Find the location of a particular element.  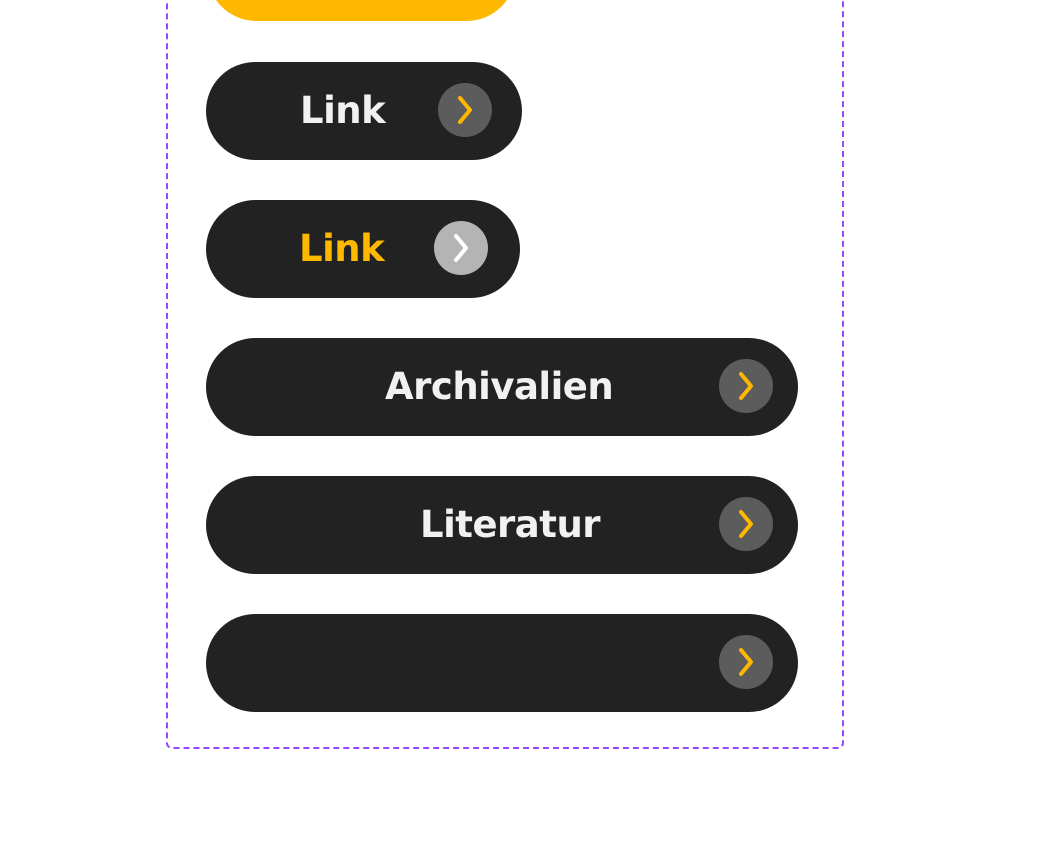

link-button: Link is located at coordinates (364, 111).